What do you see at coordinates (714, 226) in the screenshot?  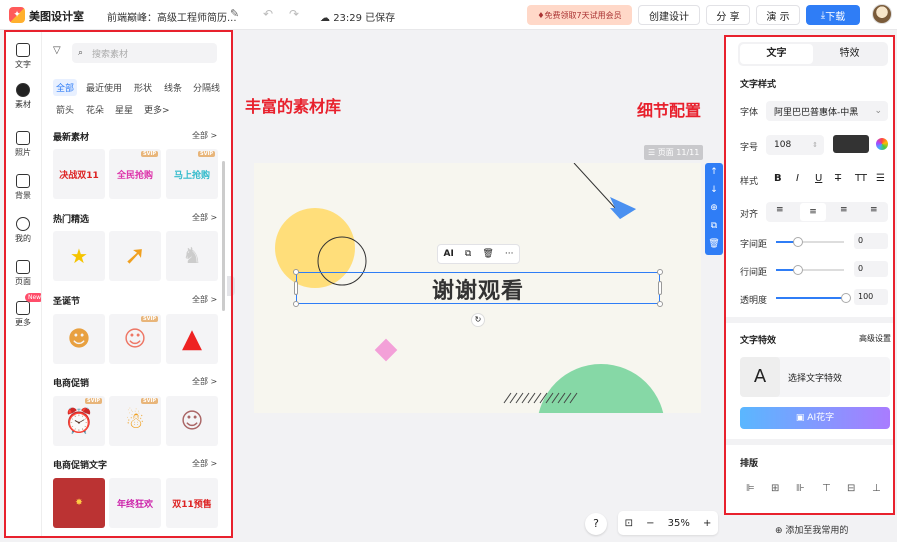 I see `duplicate-page-icon: ⧉` at bounding box center [714, 226].